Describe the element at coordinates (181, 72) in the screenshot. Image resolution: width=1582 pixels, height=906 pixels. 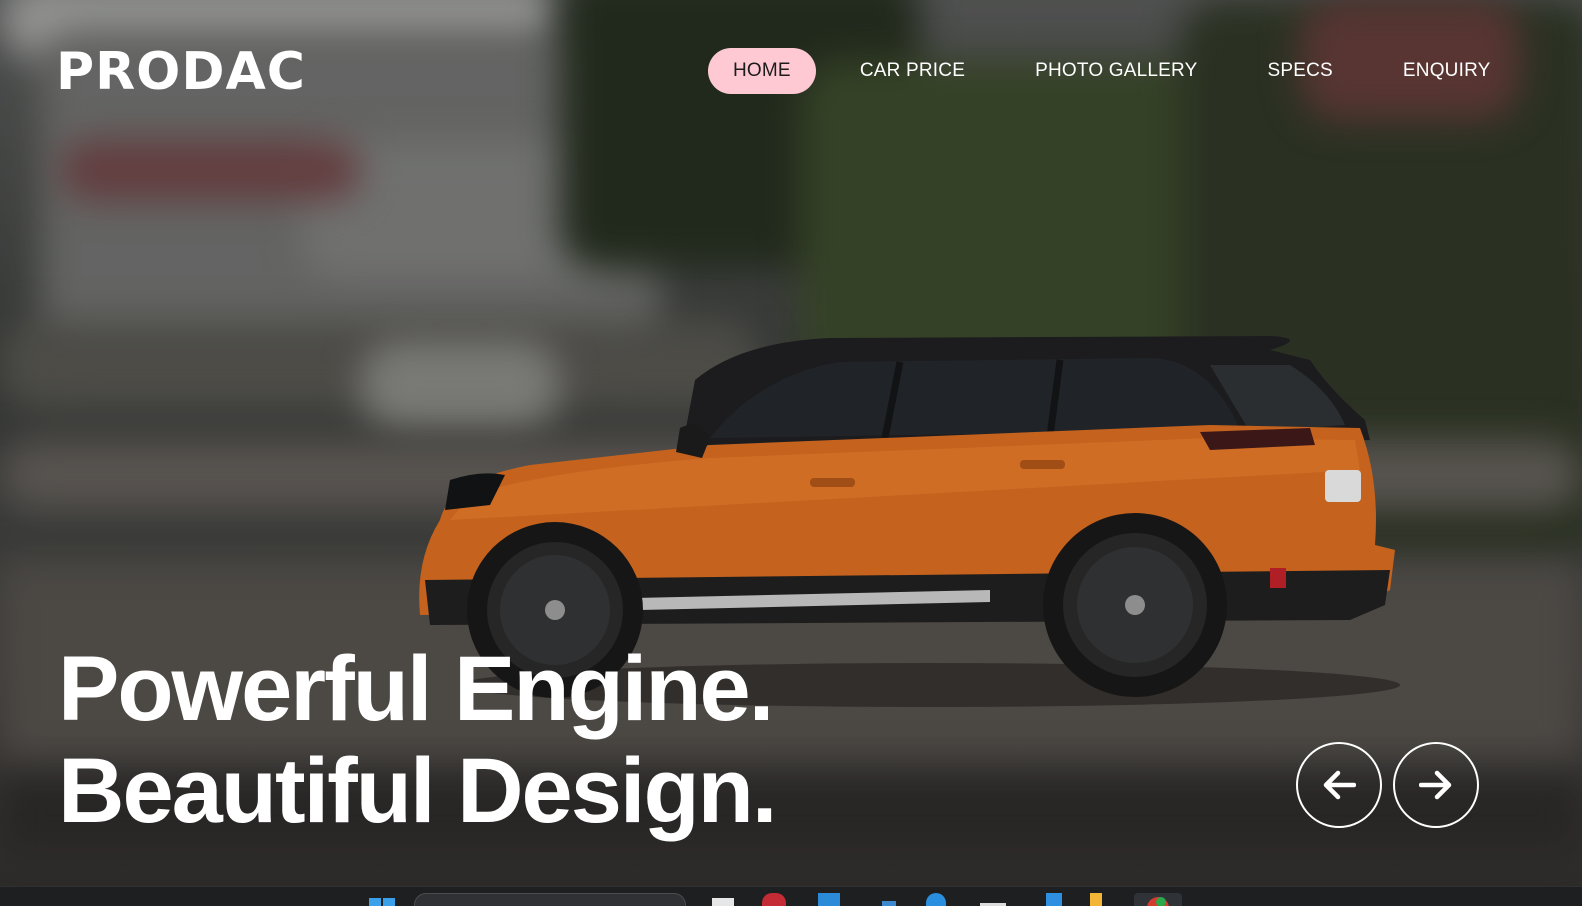
I see `site-logo: PRODAC` at that location.